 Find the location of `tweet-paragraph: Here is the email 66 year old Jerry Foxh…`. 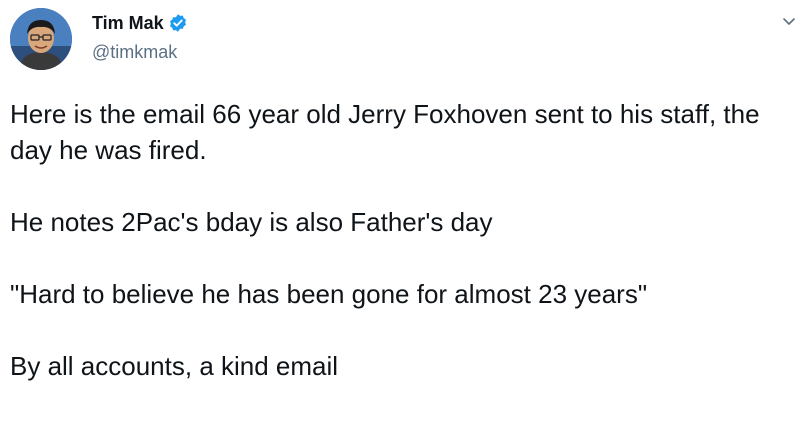

tweet-paragraph: Here is the email 66 year old Jerry Foxh… is located at coordinates (385, 132).